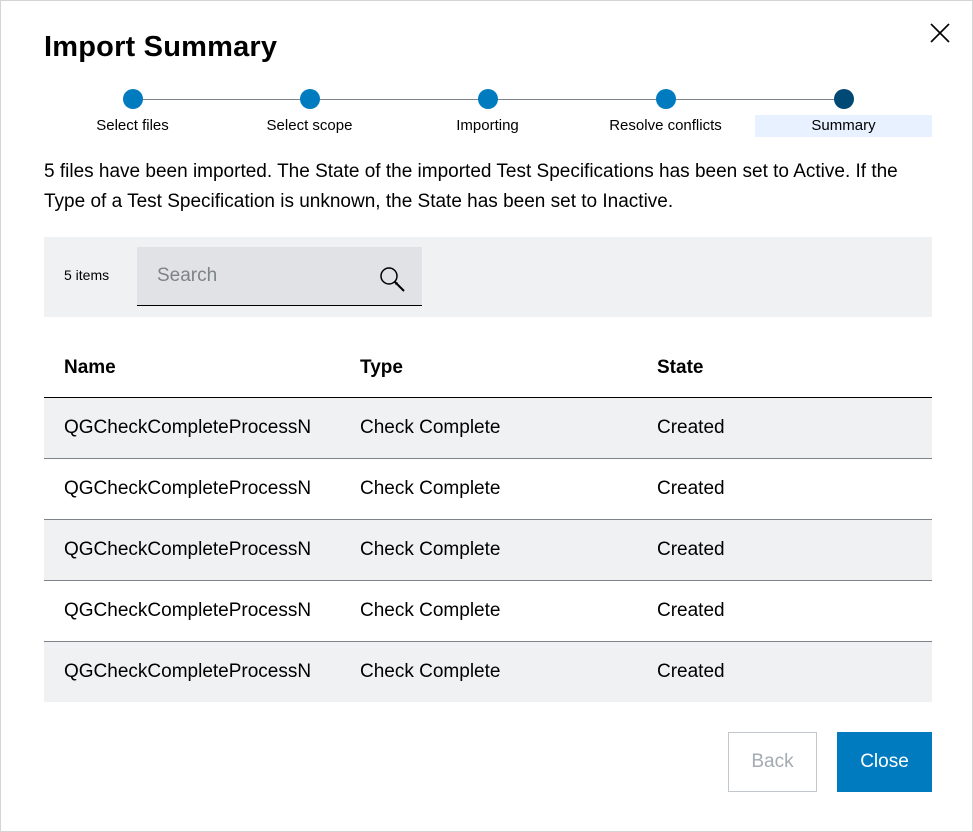 The width and height of the screenshot is (973, 832). What do you see at coordinates (488, 277) in the screenshot?
I see `table-toolbar: 5 items` at bounding box center [488, 277].